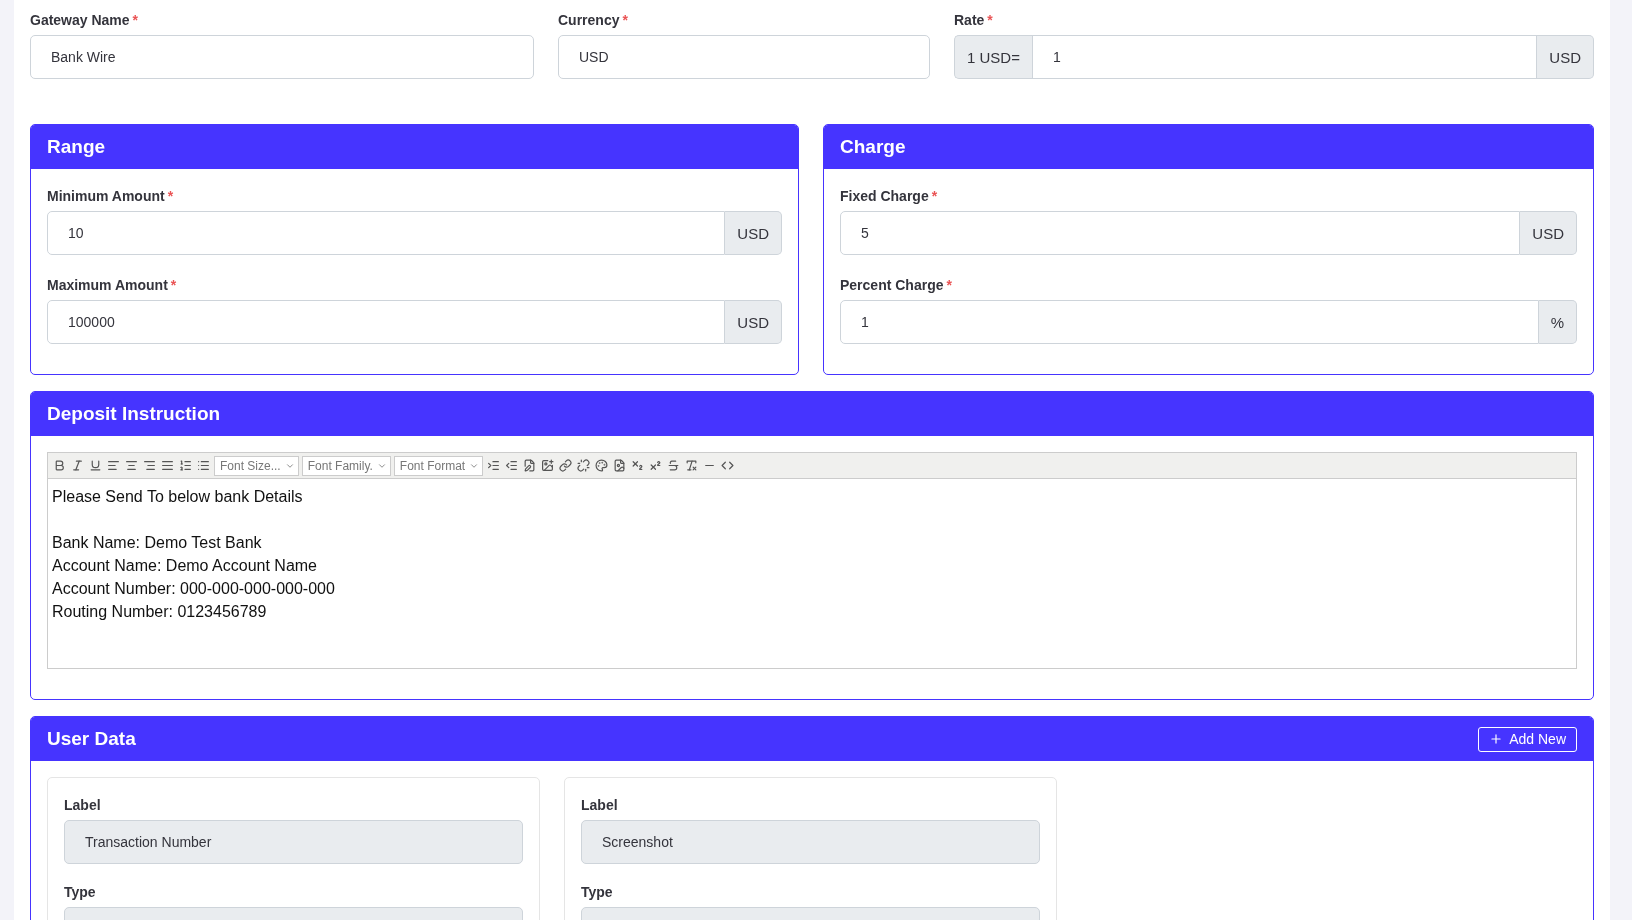  Describe the element at coordinates (59, 465) in the screenshot. I see `bold-icon` at that location.